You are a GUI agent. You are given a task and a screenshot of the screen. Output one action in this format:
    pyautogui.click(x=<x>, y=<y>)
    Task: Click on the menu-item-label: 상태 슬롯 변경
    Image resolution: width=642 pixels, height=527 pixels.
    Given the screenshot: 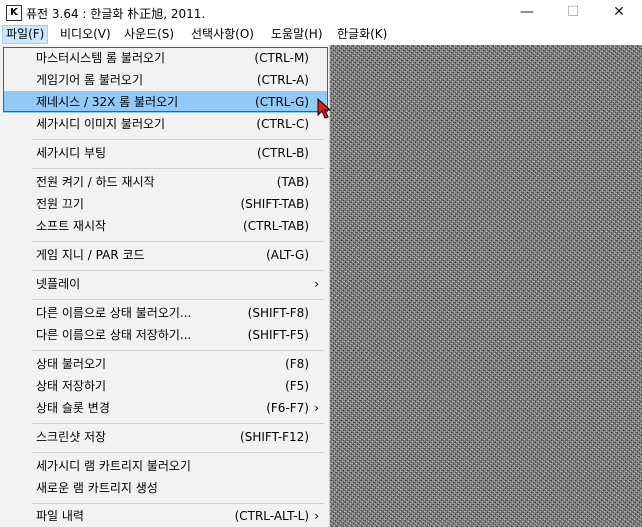 What is the action you would take?
    pyautogui.click(x=73, y=408)
    